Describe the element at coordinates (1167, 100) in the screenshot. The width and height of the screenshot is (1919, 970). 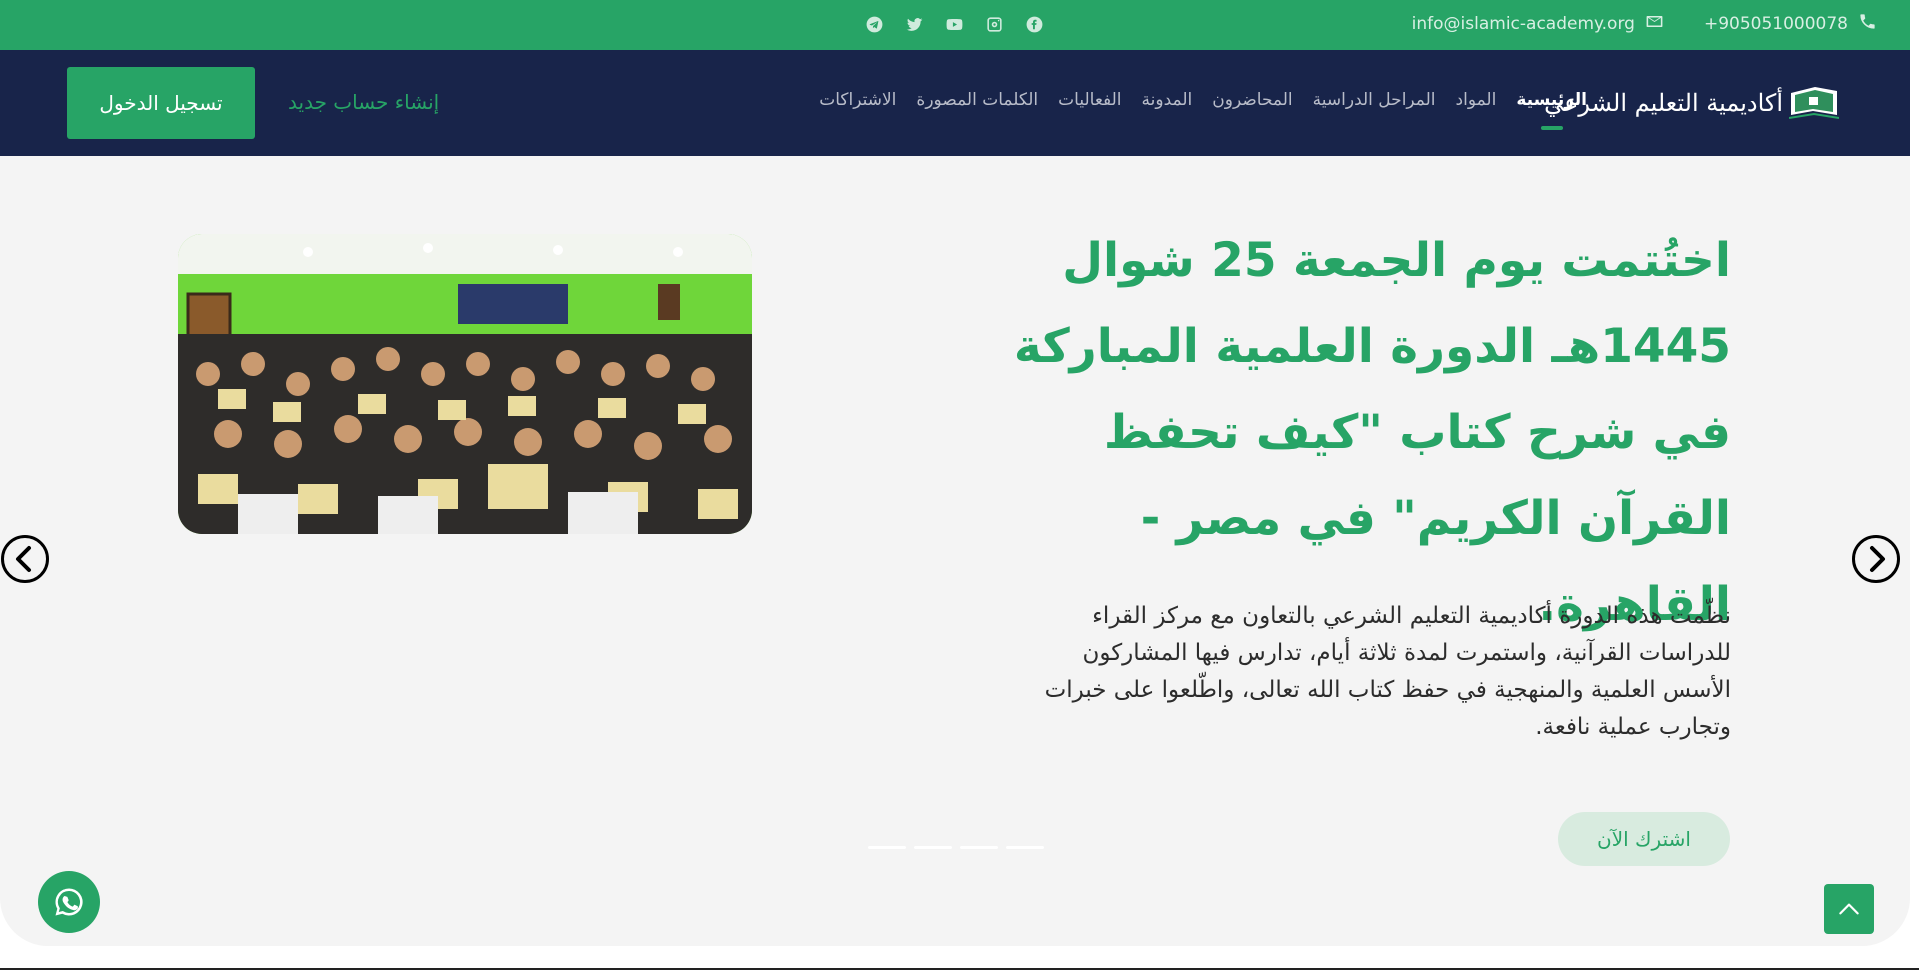
I see `nav-item-blog: المدونة` at that location.